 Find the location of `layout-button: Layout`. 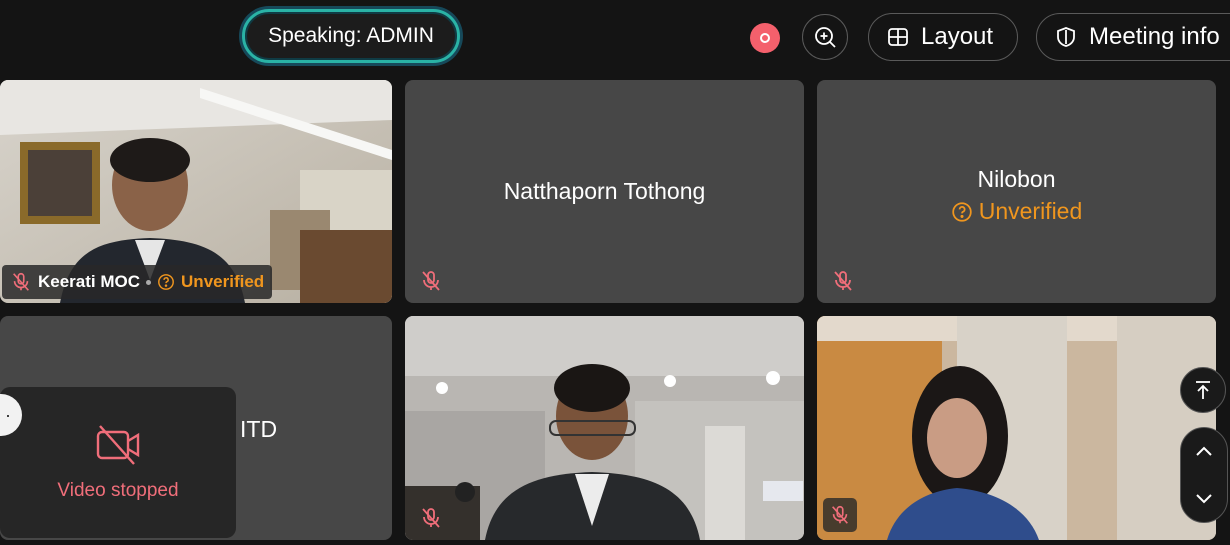

layout-button: Layout is located at coordinates (943, 37).